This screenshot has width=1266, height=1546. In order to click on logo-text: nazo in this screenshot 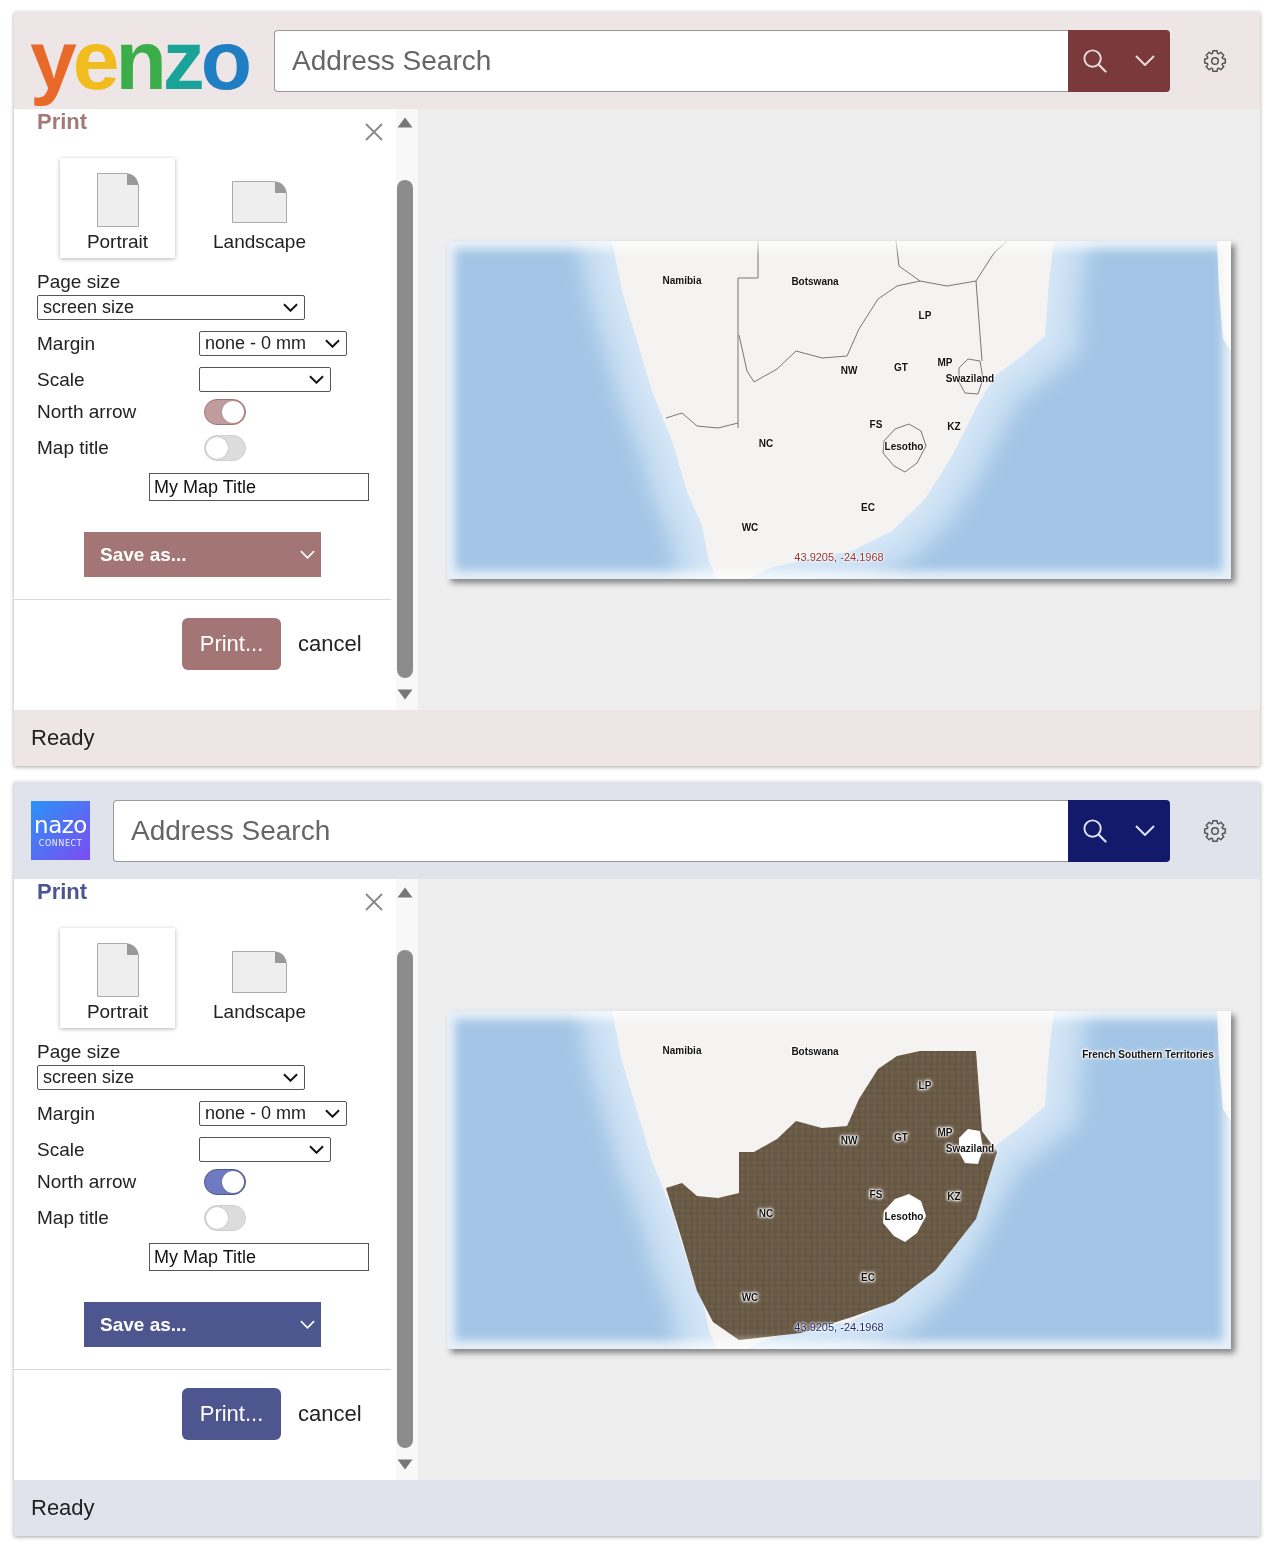, I will do `click(60, 825)`.